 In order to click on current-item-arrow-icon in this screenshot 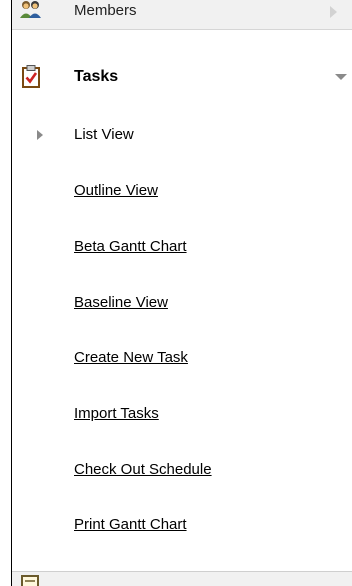, I will do `click(40, 134)`.